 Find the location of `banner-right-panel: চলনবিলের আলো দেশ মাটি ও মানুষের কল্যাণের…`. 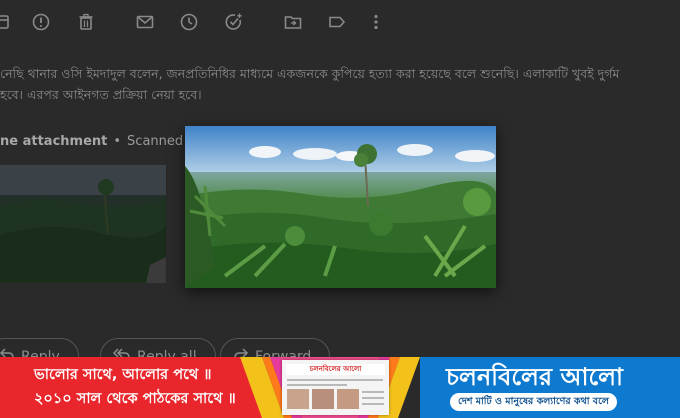

banner-right-panel: চলনবিলের আলো দেশ মাটি ও মানুষের কল্যাণের… is located at coordinates (550, 387).